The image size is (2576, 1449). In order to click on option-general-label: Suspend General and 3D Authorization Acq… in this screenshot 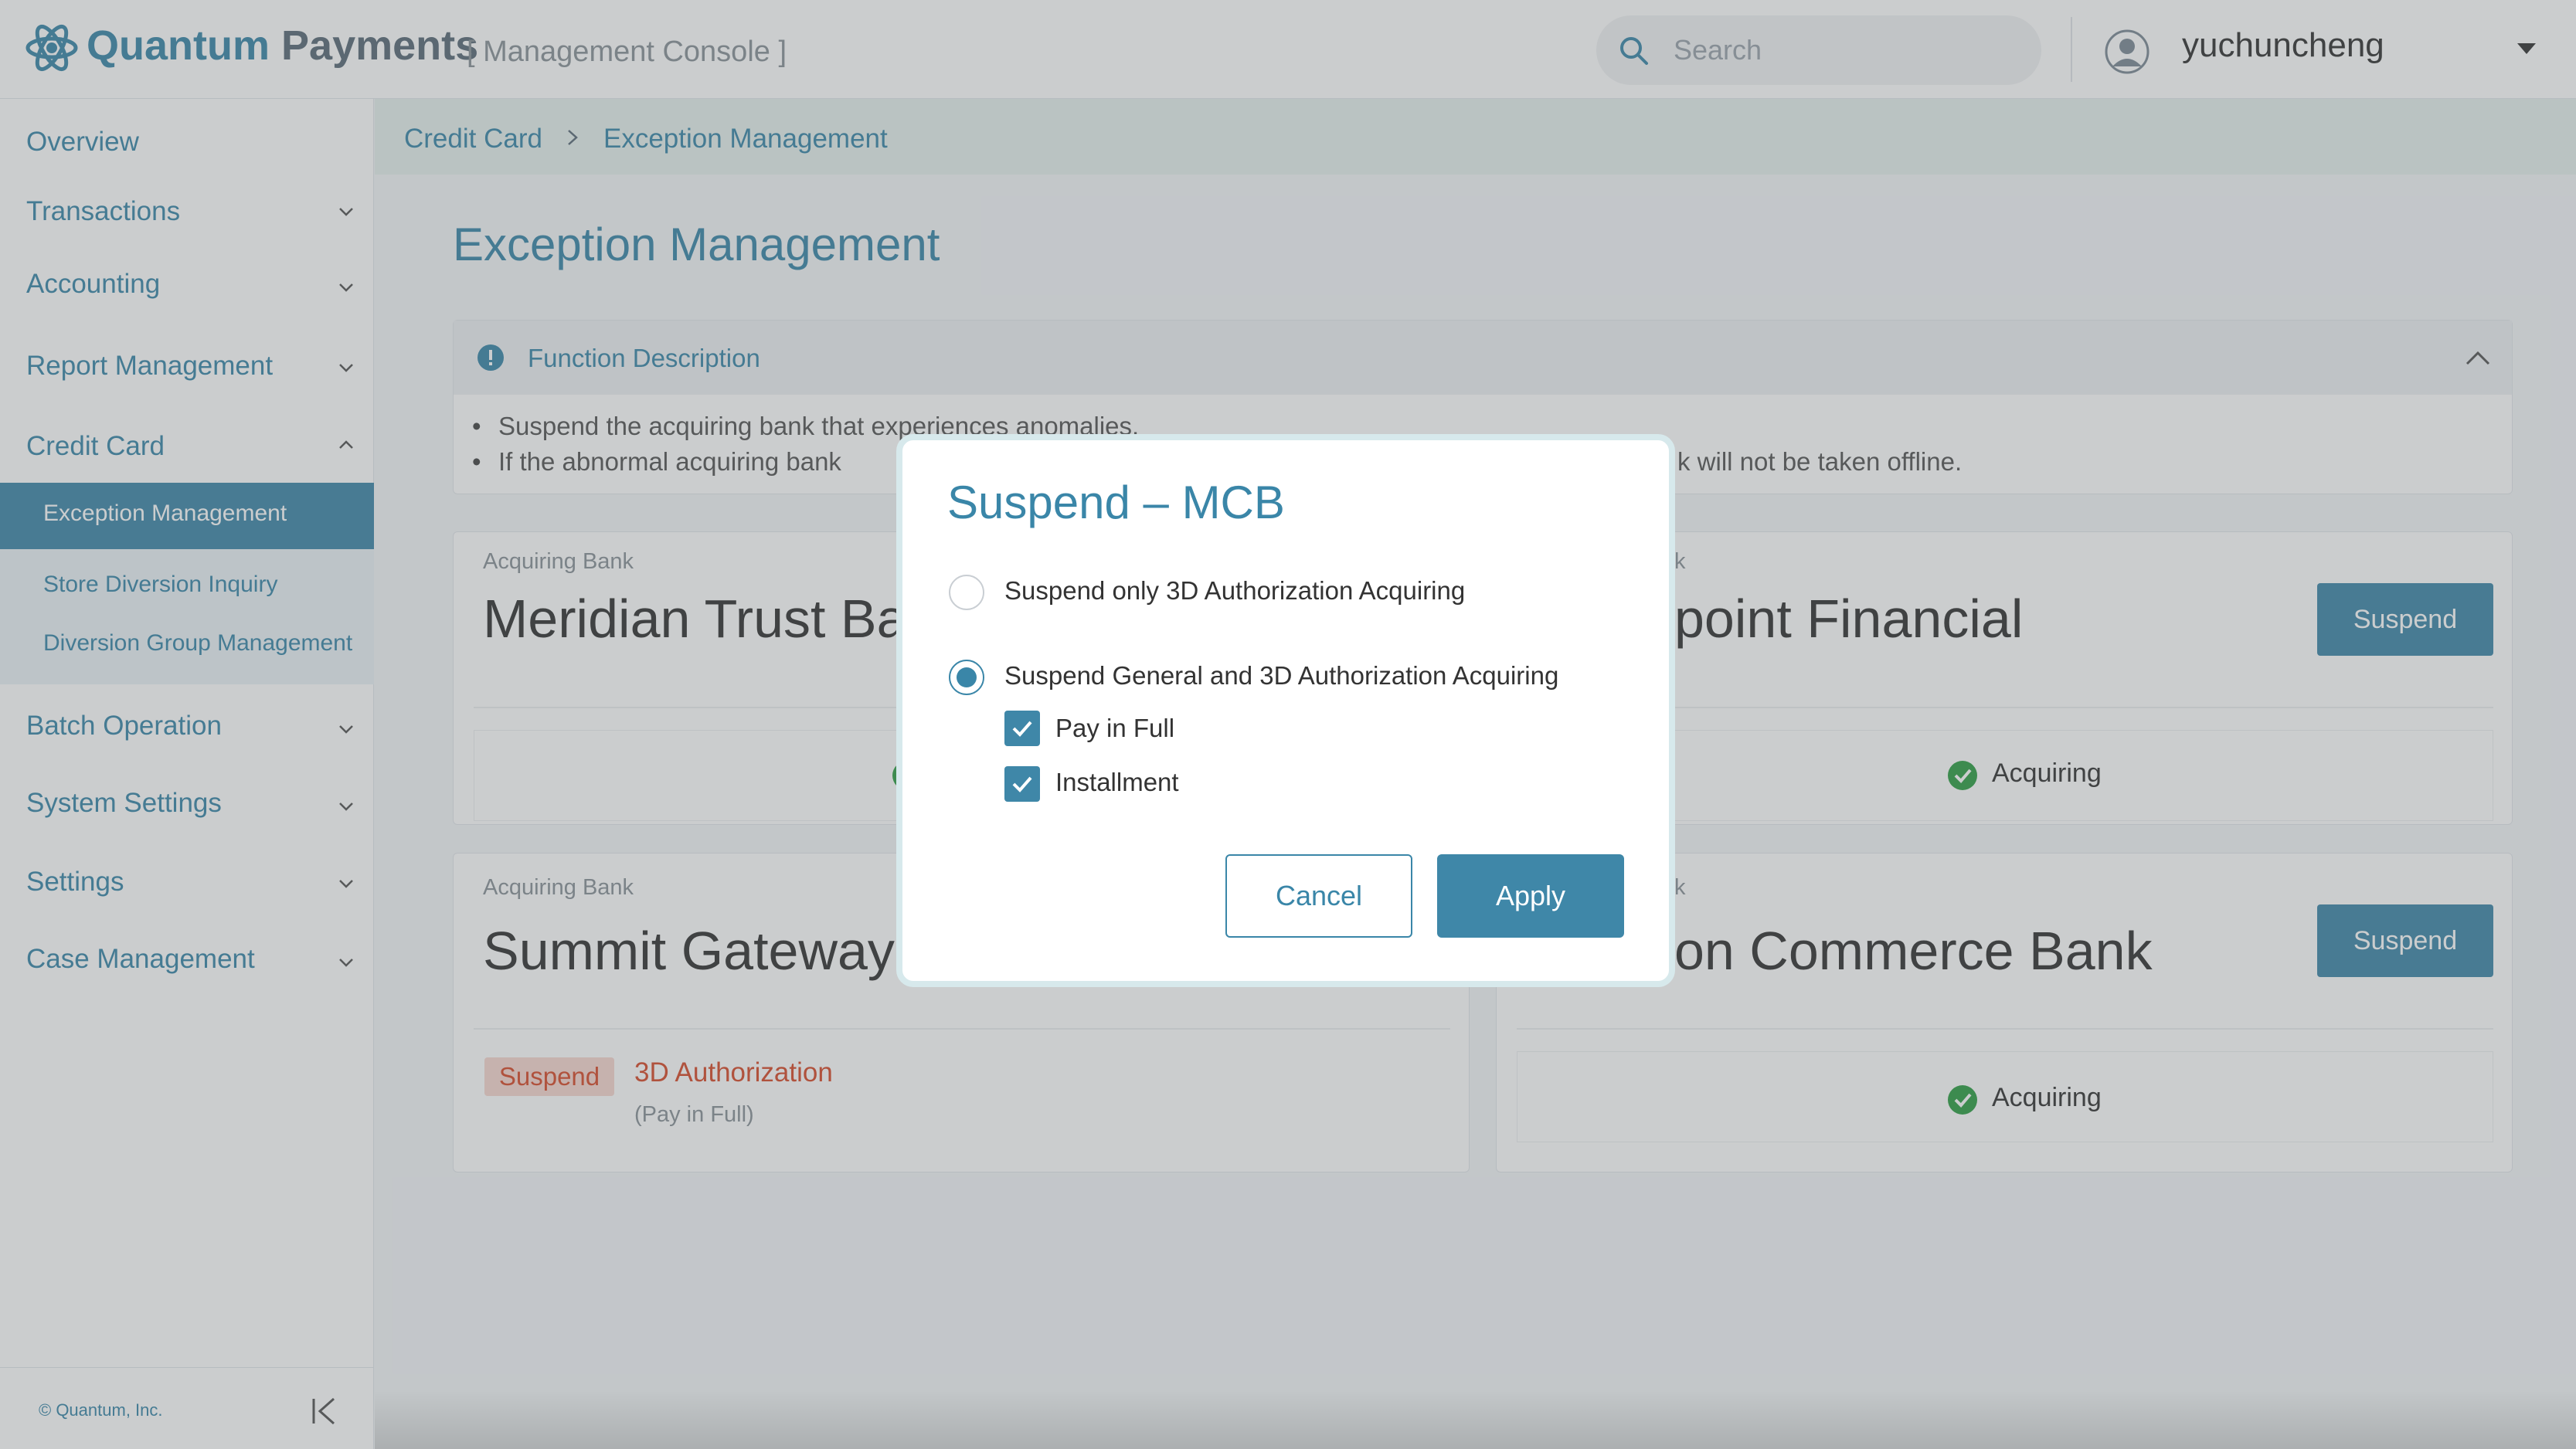, I will do `click(1281, 676)`.